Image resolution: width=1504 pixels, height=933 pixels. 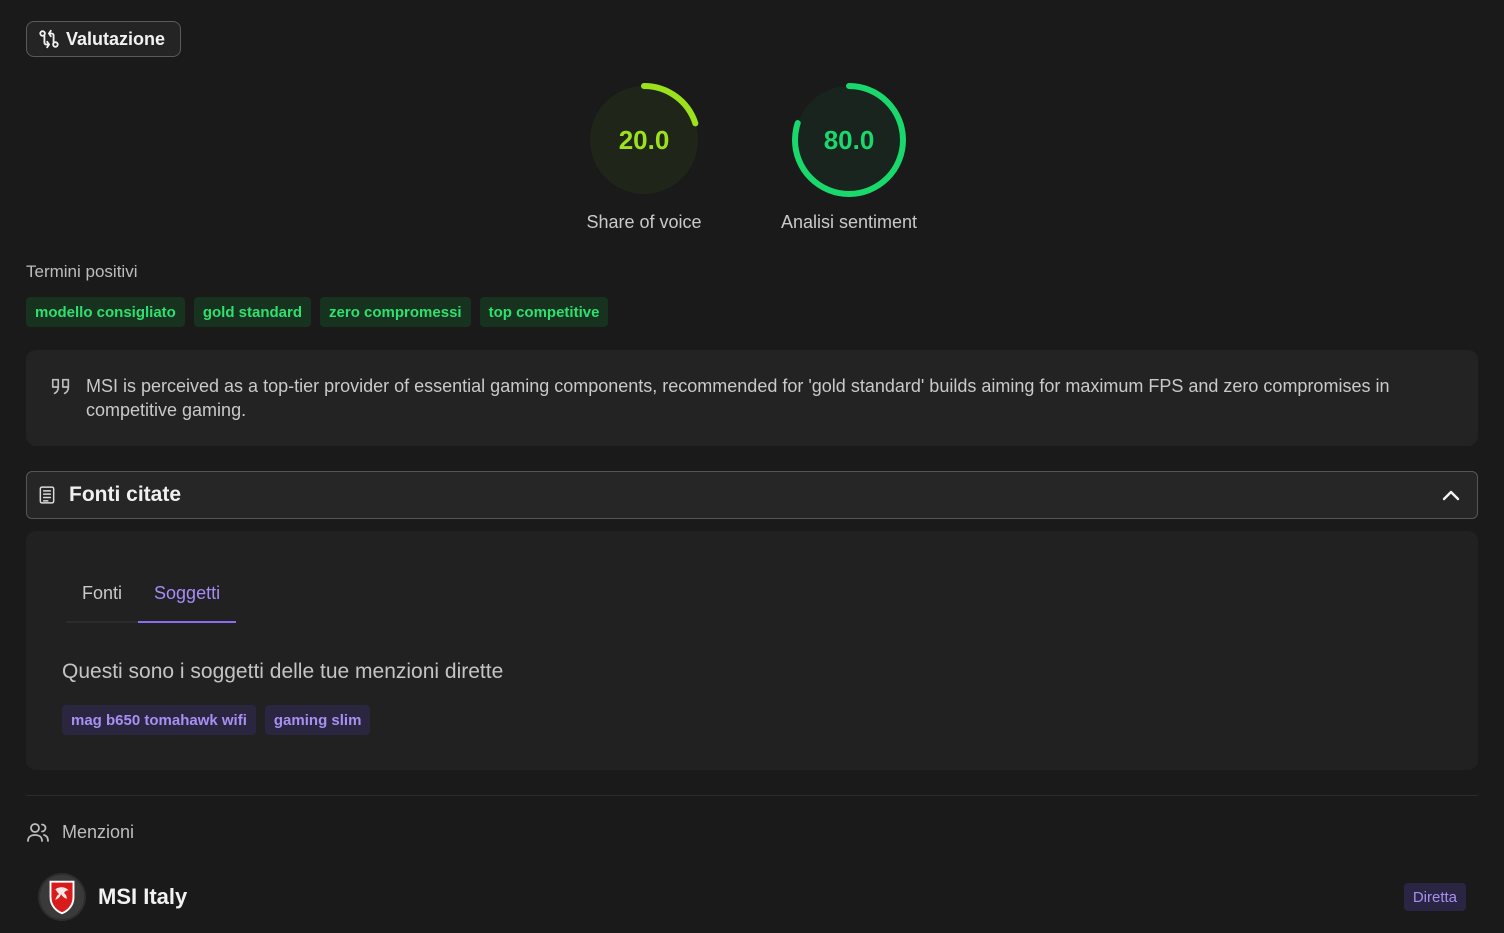 I want to click on avatar, so click(x=62, y=897).